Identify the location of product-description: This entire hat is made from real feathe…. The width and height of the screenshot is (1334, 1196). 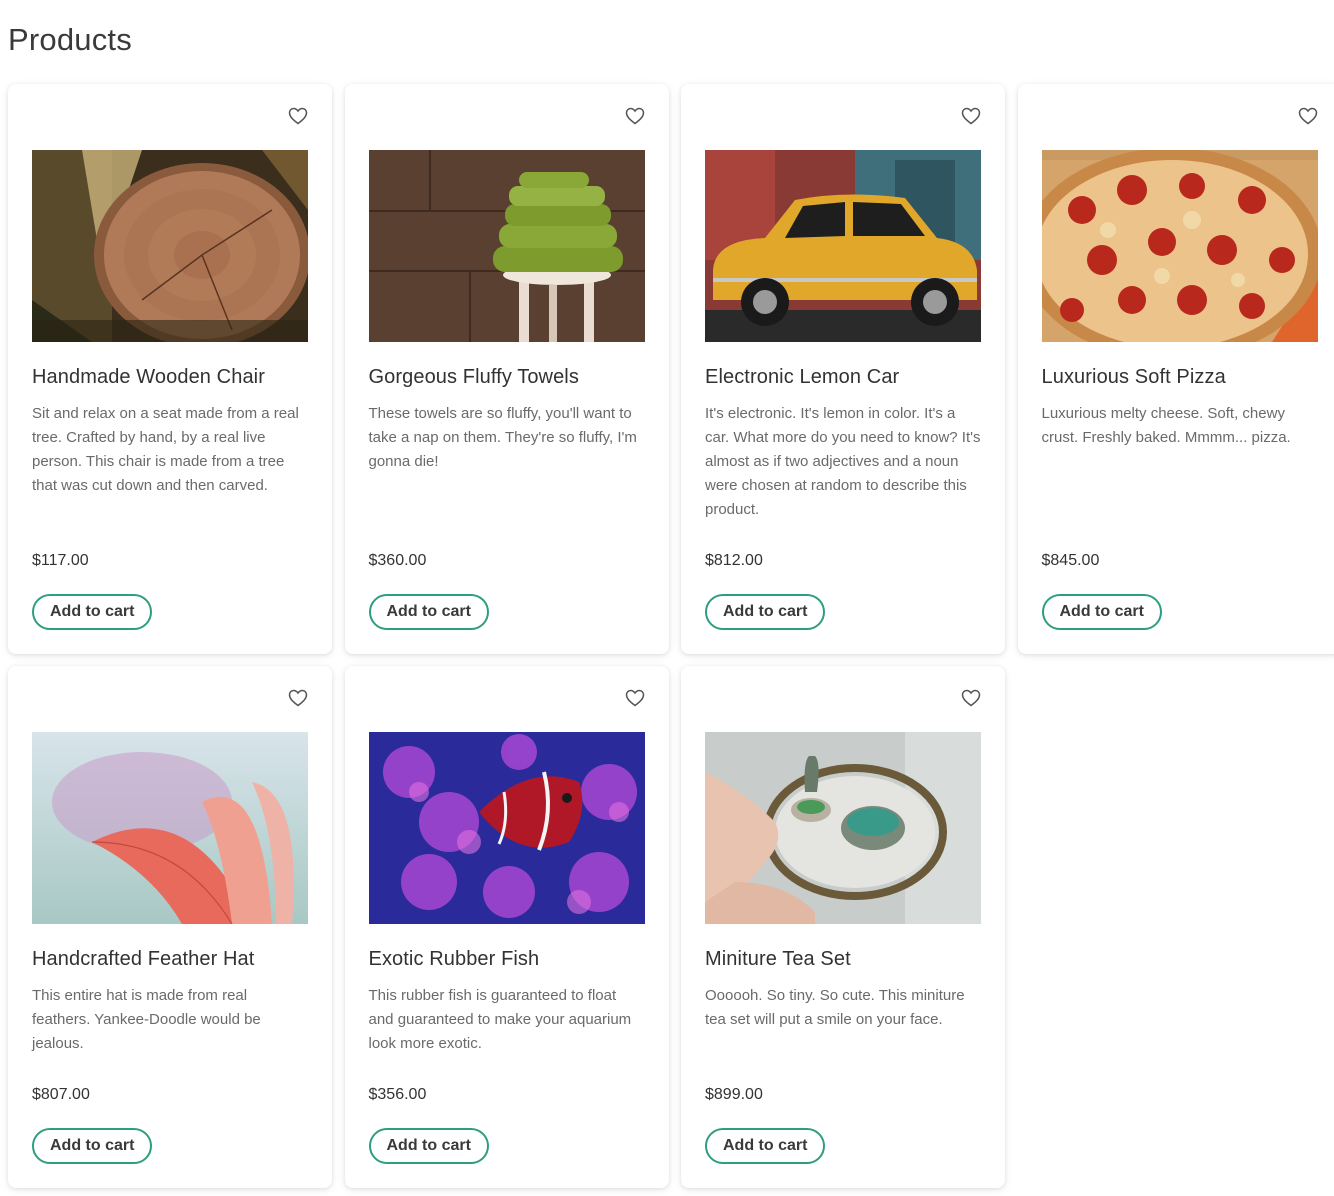
(146, 1019).